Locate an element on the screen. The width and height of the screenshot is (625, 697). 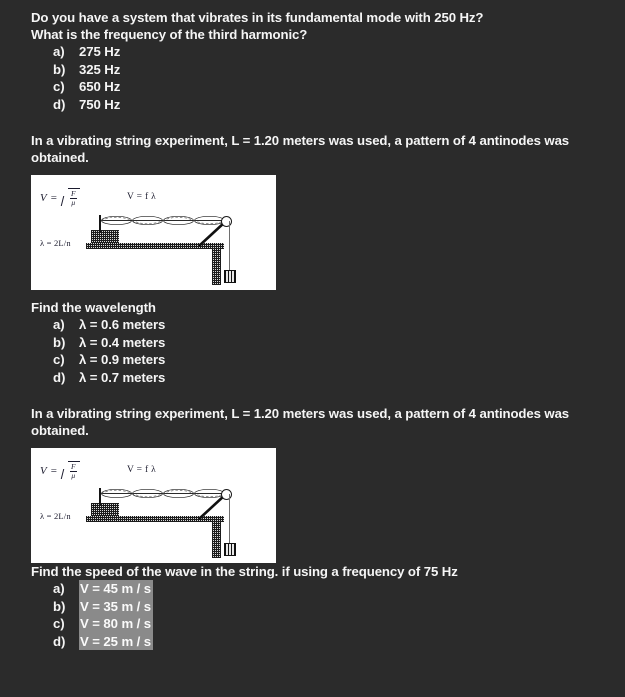
option-text: λ = 0.4 meters is located at coordinates (122, 342).